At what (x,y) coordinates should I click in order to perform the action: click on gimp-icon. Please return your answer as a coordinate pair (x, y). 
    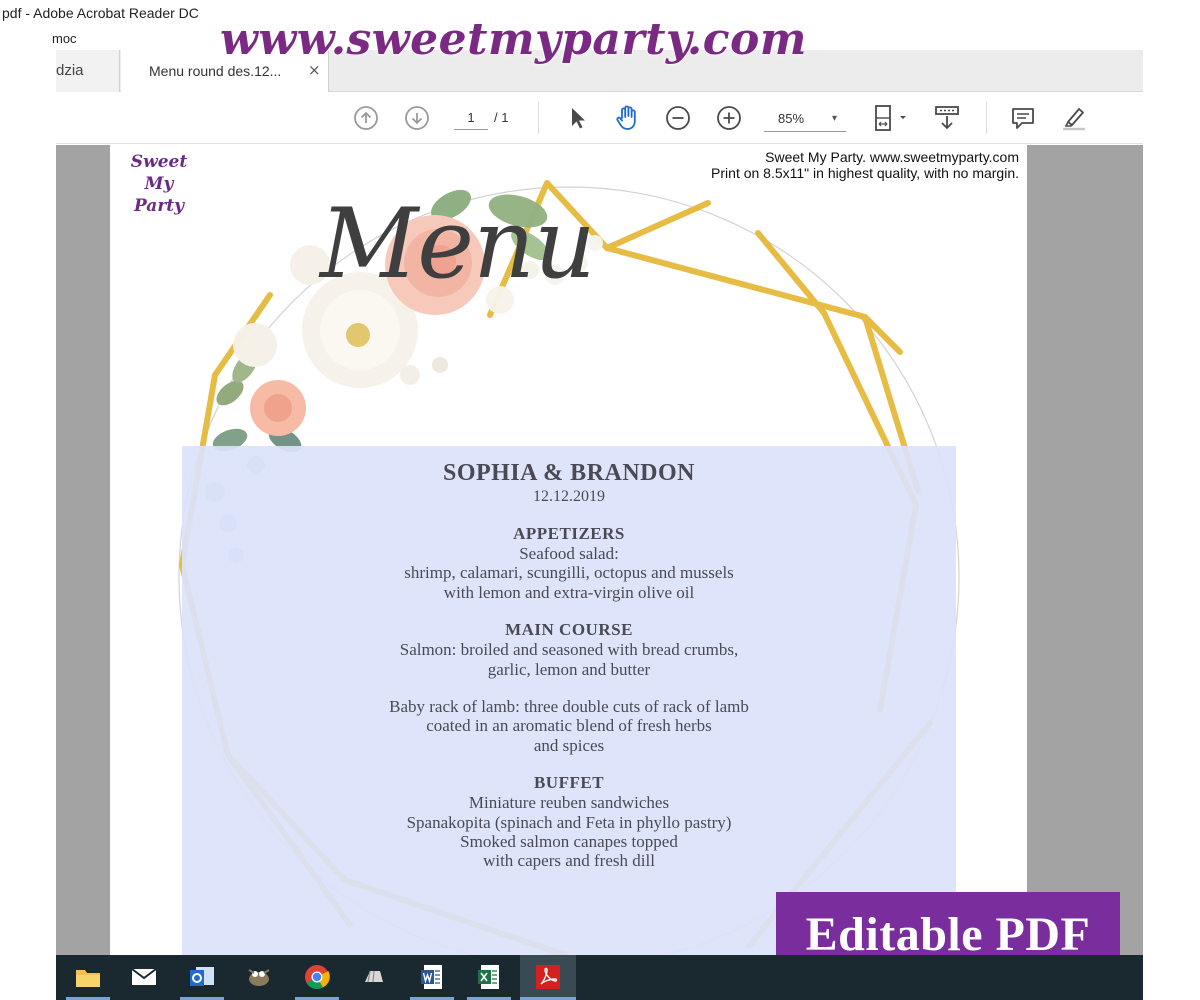
    Looking at the image, I should click on (259, 977).